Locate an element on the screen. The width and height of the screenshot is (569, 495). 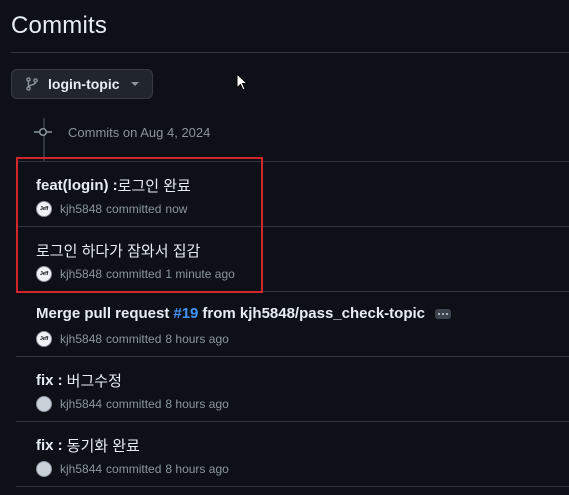
commit-message-link: feat(login) : 로그인 완료 is located at coordinates (113, 185).